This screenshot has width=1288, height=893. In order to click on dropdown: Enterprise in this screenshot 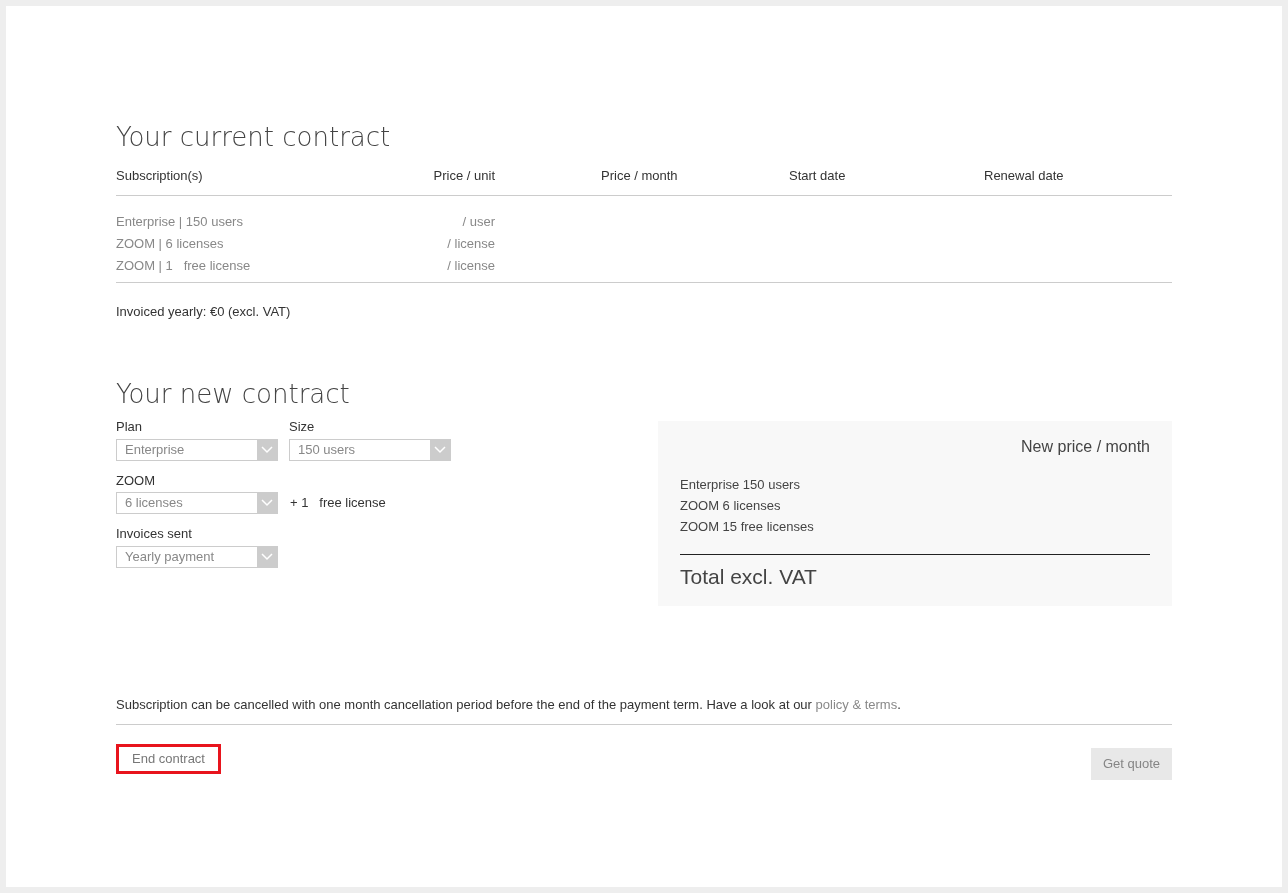, I will do `click(197, 449)`.